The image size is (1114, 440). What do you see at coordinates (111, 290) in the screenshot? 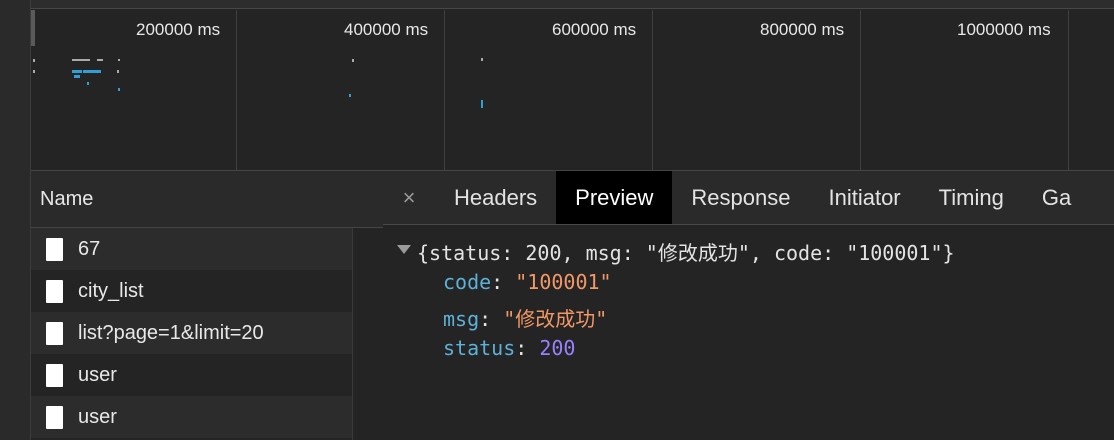
I see `request-name: city_list` at bounding box center [111, 290].